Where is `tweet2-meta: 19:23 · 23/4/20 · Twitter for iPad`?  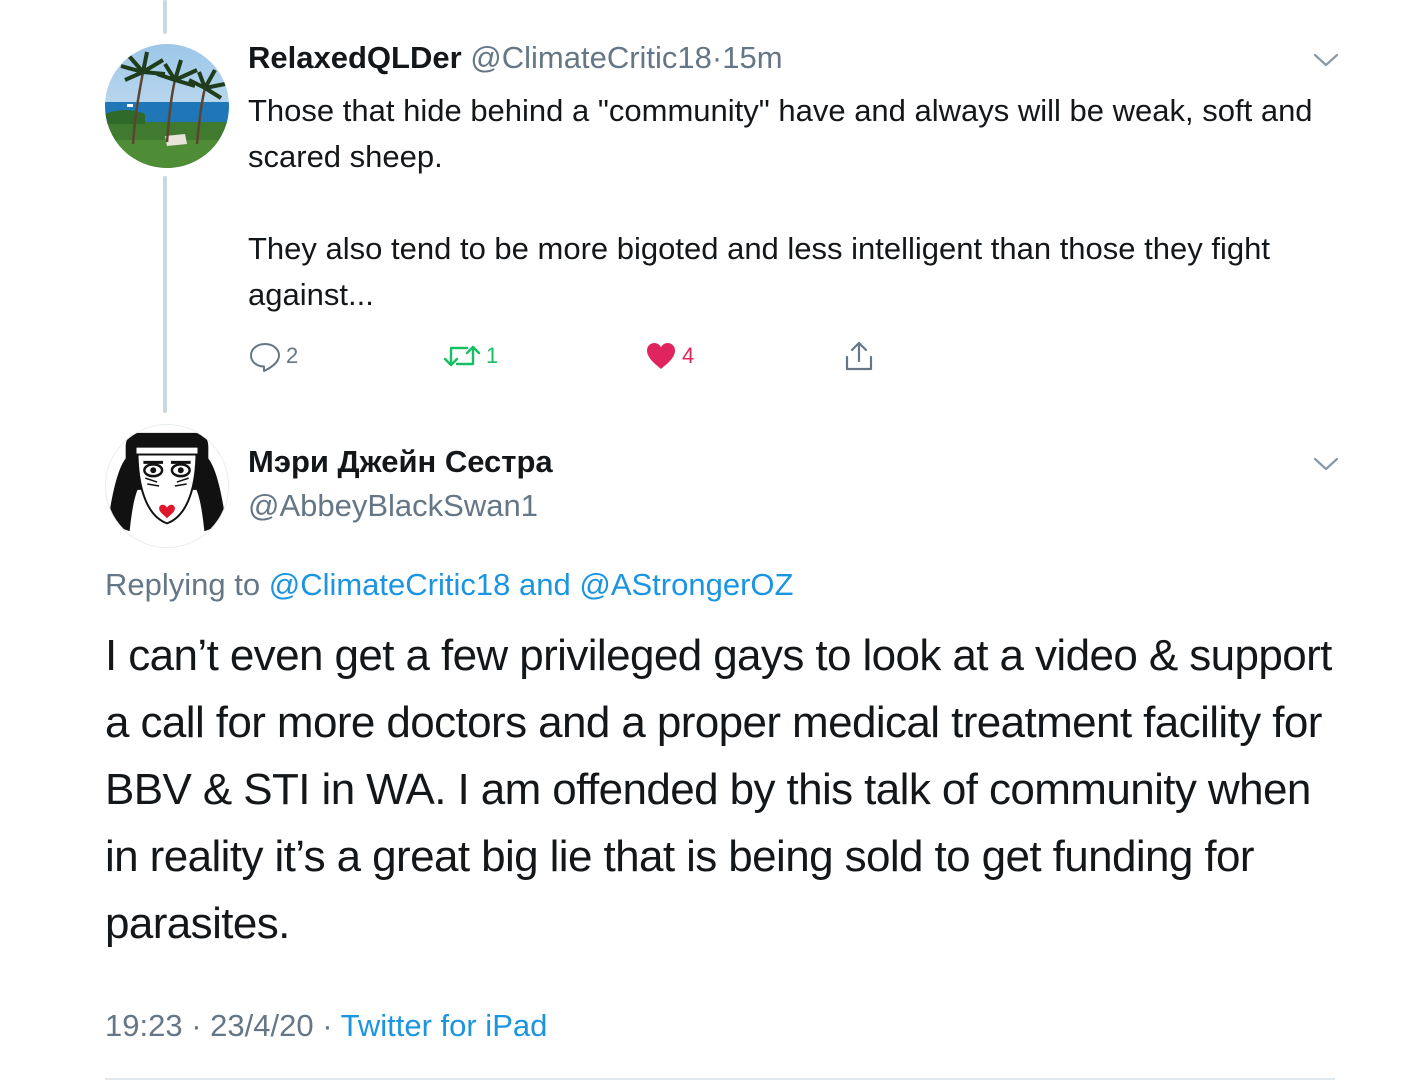 tweet2-meta: 19:23 · 23/4/20 · Twitter for iPad is located at coordinates (326, 1026).